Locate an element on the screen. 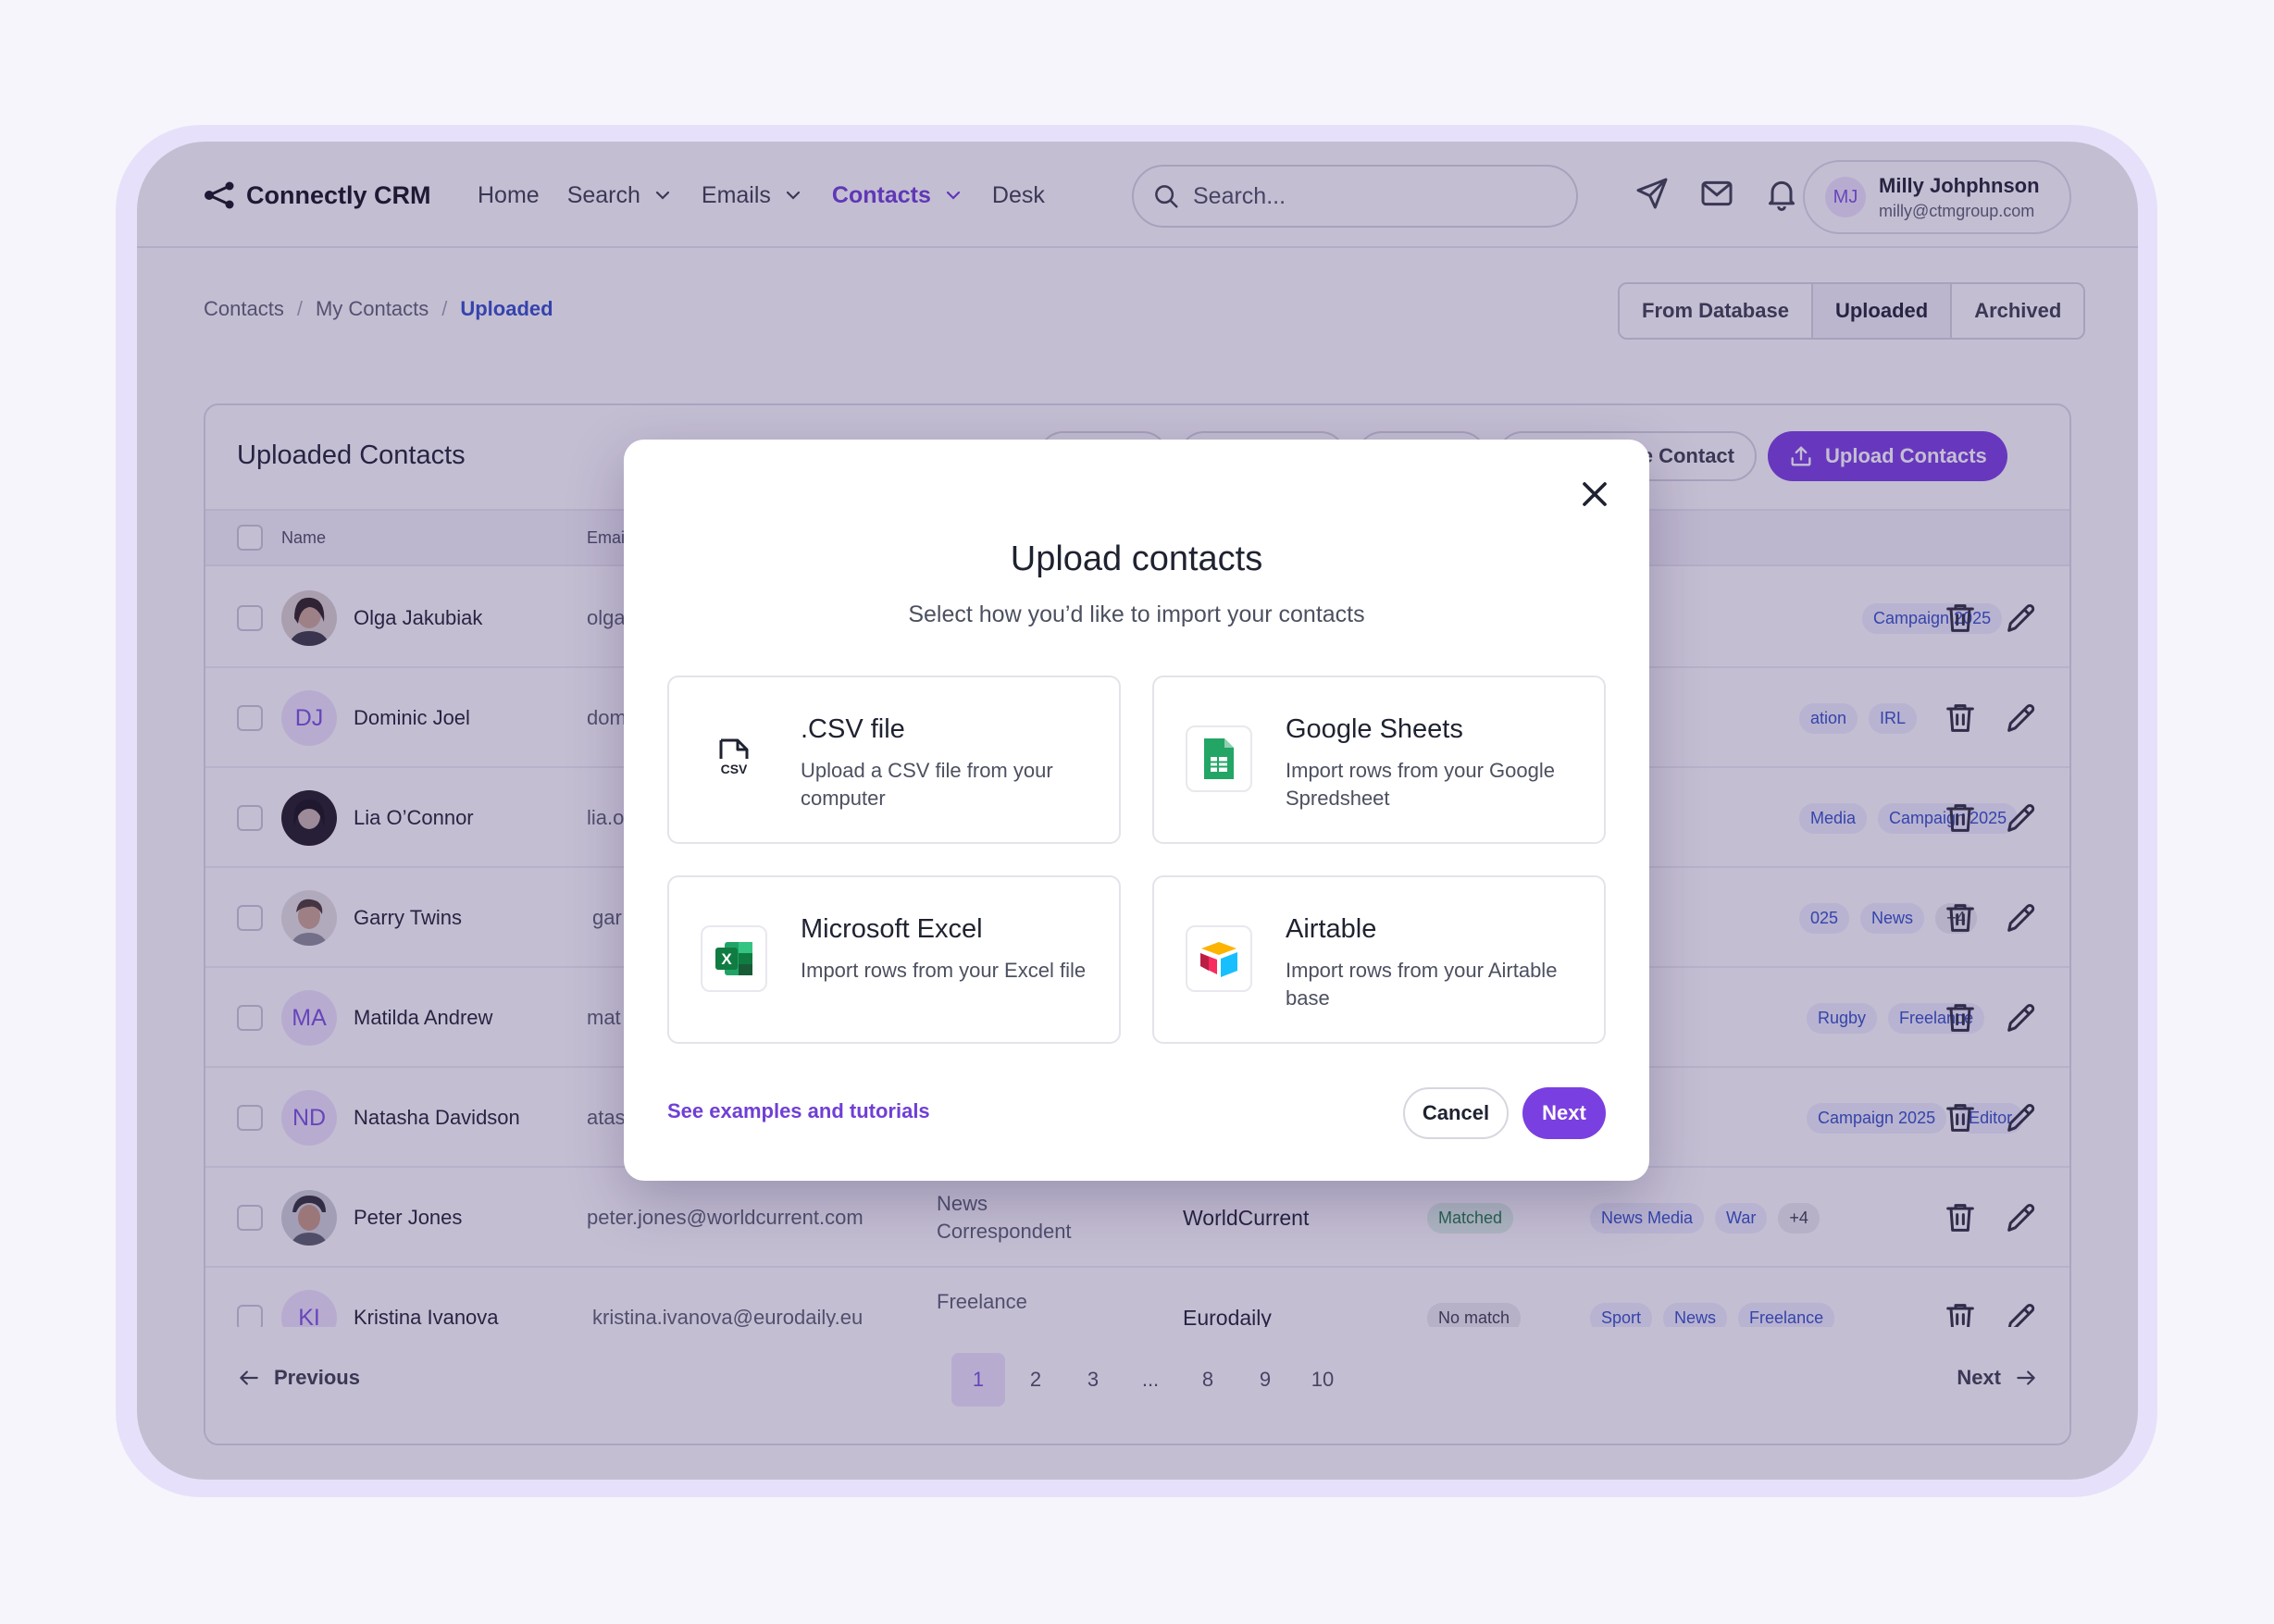 This screenshot has height=1624, width=2274. next-button: Next is located at coordinates (1564, 1113).